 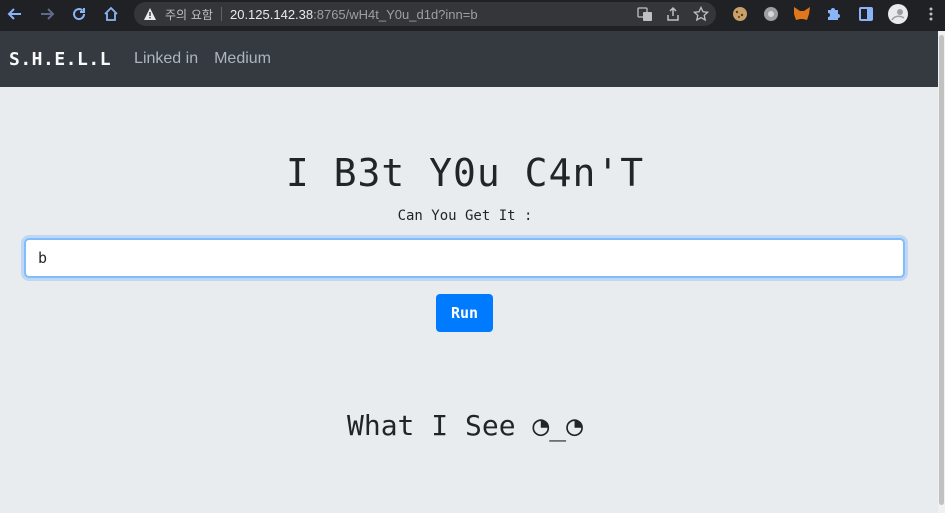 What do you see at coordinates (221, 14) in the screenshot?
I see `divider` at bounding box center [221, 14].